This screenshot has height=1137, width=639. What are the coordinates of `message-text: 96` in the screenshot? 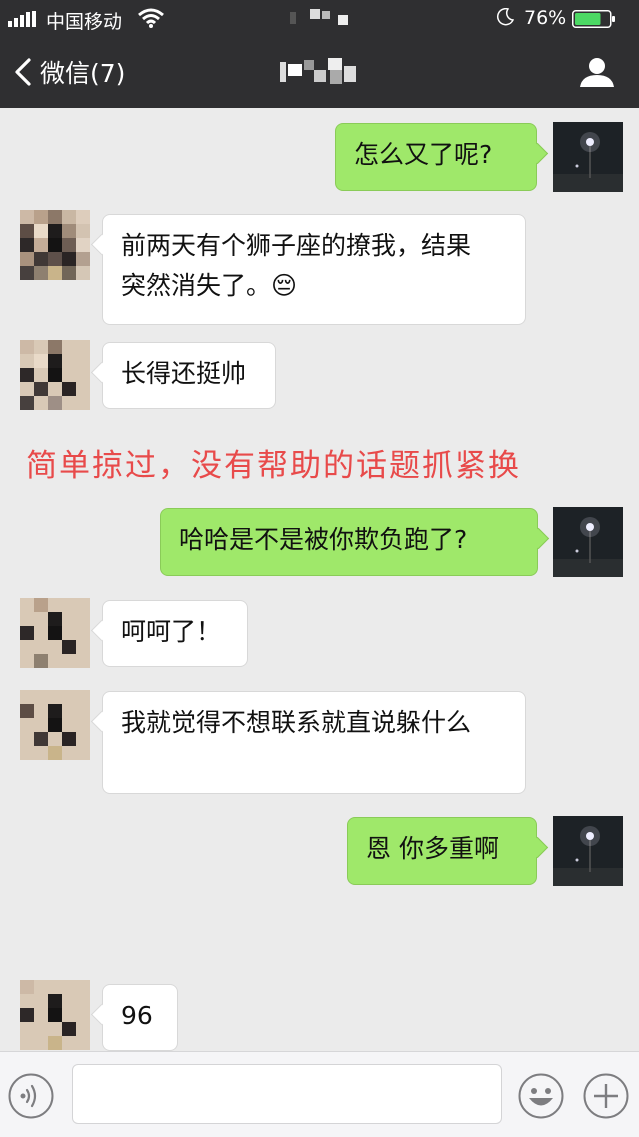 It's located at (137, 1015).